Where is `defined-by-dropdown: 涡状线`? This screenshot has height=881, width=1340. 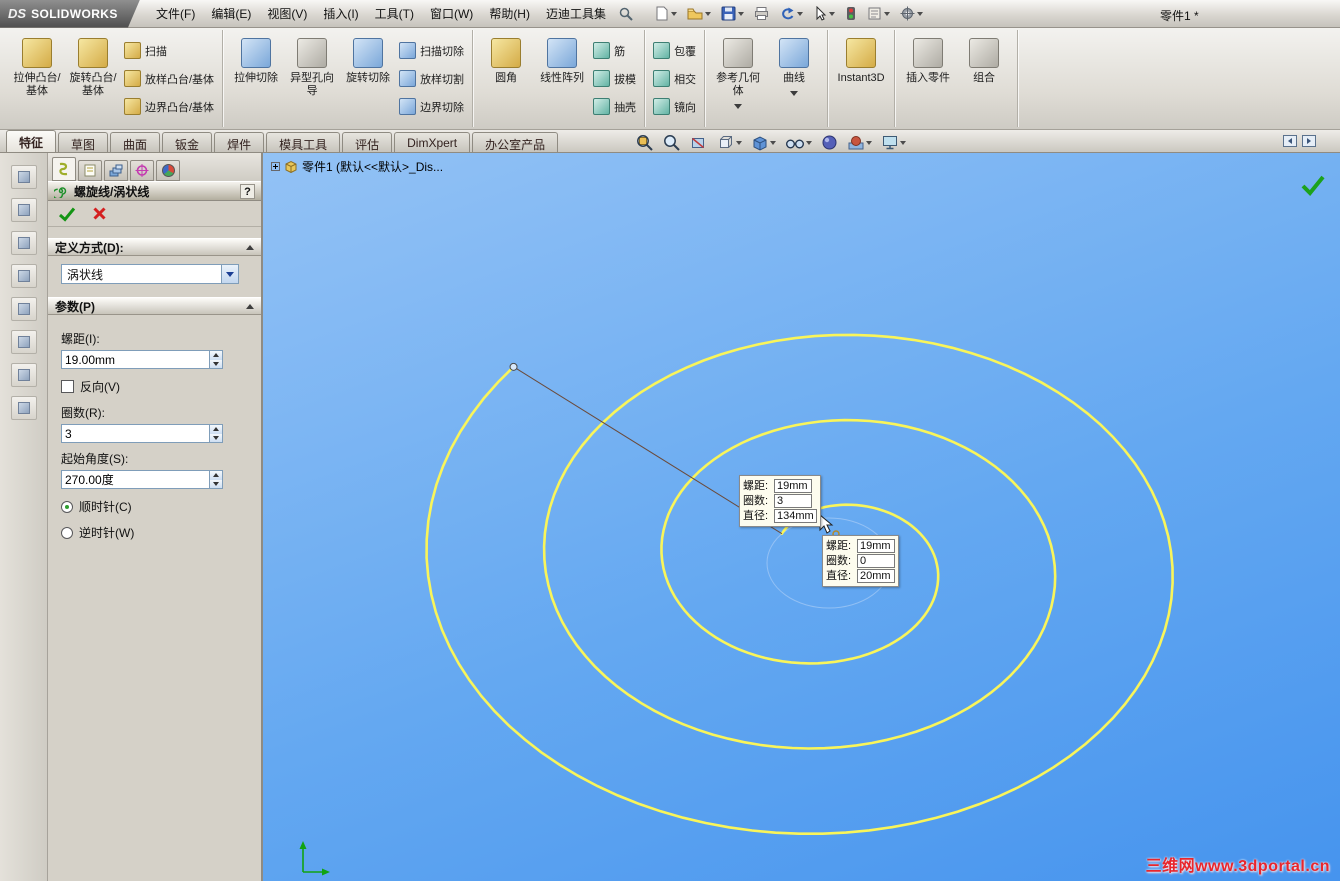 defined-by-dropdown: 涡状线 is located at coordinates (150, 274).